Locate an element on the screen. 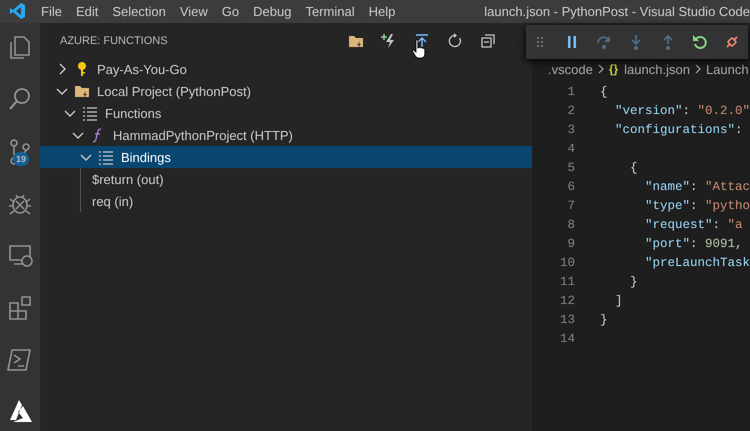  menu-item: Debug is located at coordinates (272, 11).